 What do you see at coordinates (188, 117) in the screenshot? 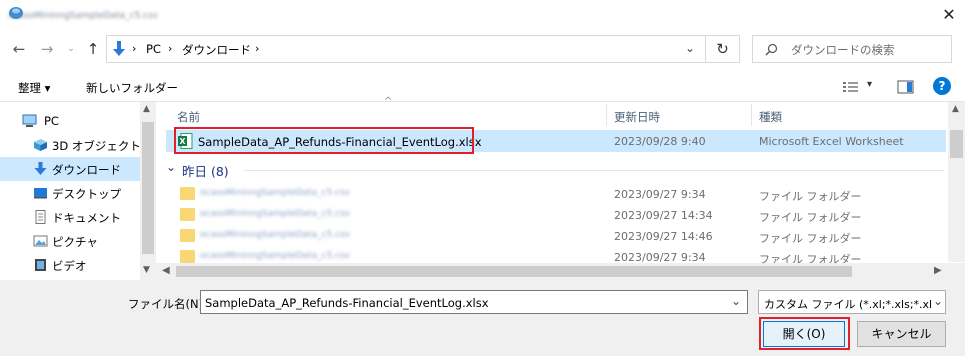
I see `column-header-name: 名前` at bounding box center [188, 117].